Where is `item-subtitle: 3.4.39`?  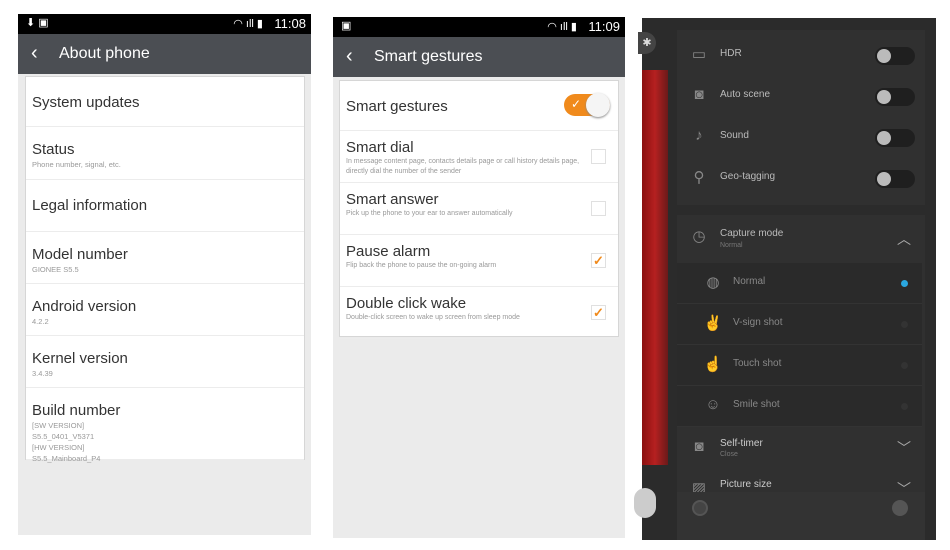 item-subtitle: 3.4.39 is located at coordinates (42, 373).